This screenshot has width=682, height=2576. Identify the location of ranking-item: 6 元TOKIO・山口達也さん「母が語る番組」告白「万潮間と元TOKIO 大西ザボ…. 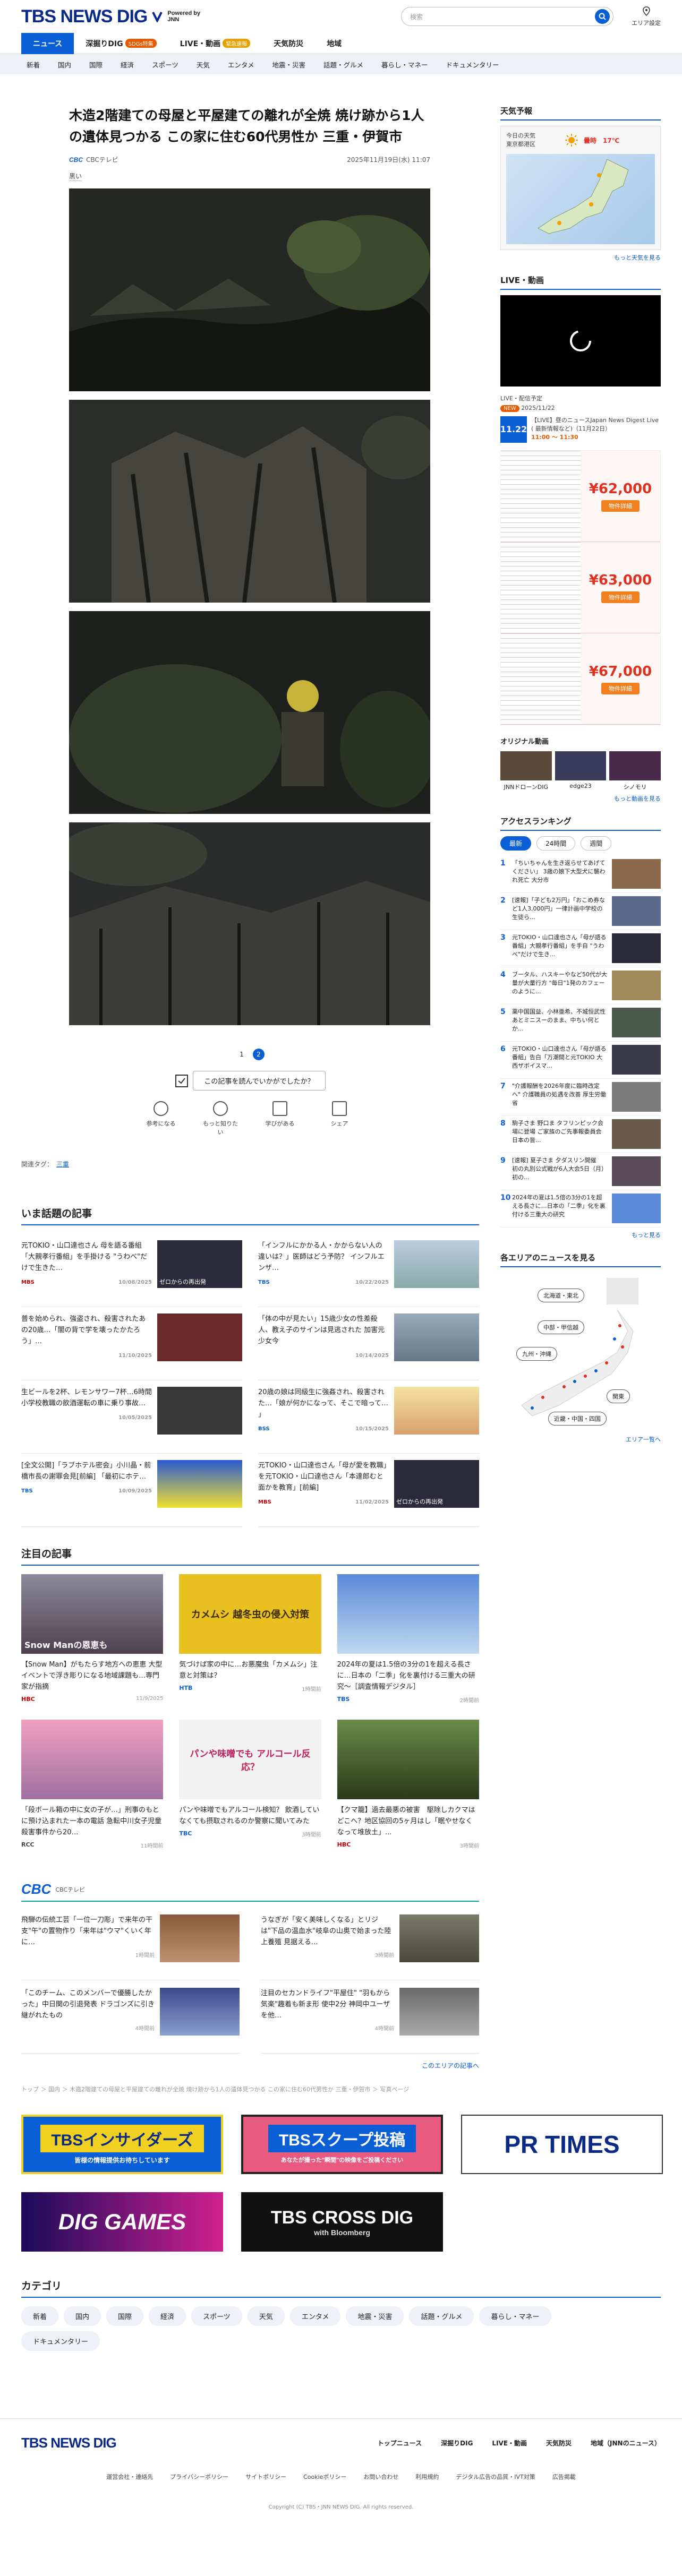
(580, 1061).